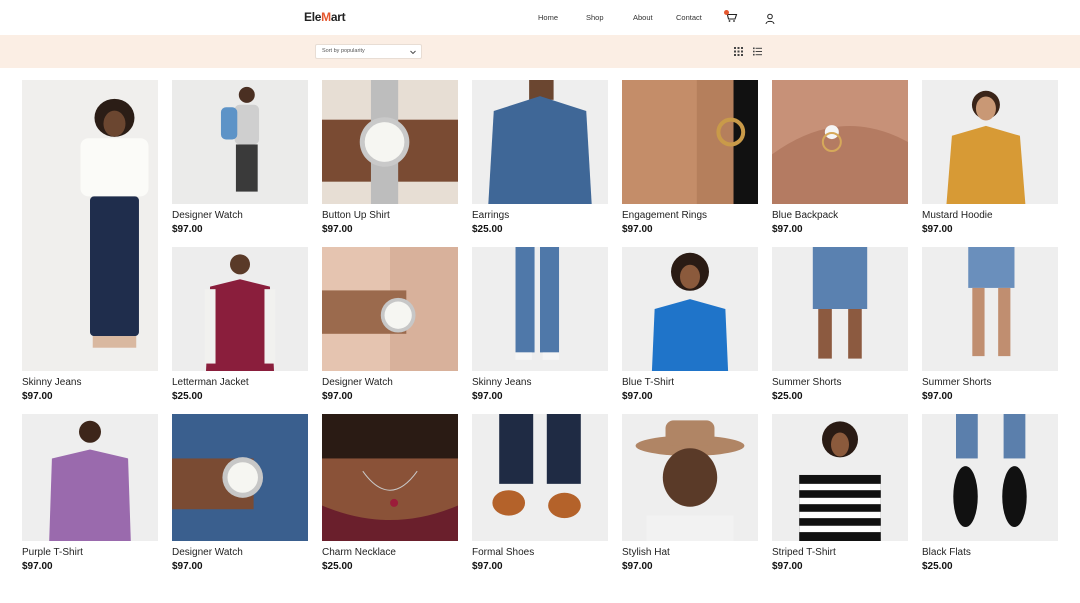 Image resolution: width=1080 pixels, height=603 pixels. I want to click on grid-view-icon, so click(738, 51).